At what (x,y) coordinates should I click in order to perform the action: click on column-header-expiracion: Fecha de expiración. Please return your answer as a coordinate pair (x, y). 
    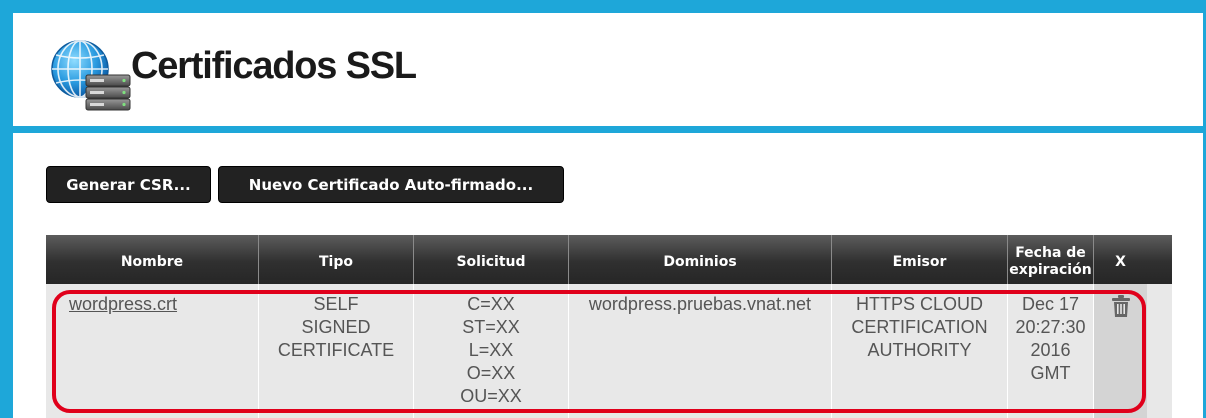
    Looking at the image, I should click on (1051, 259).